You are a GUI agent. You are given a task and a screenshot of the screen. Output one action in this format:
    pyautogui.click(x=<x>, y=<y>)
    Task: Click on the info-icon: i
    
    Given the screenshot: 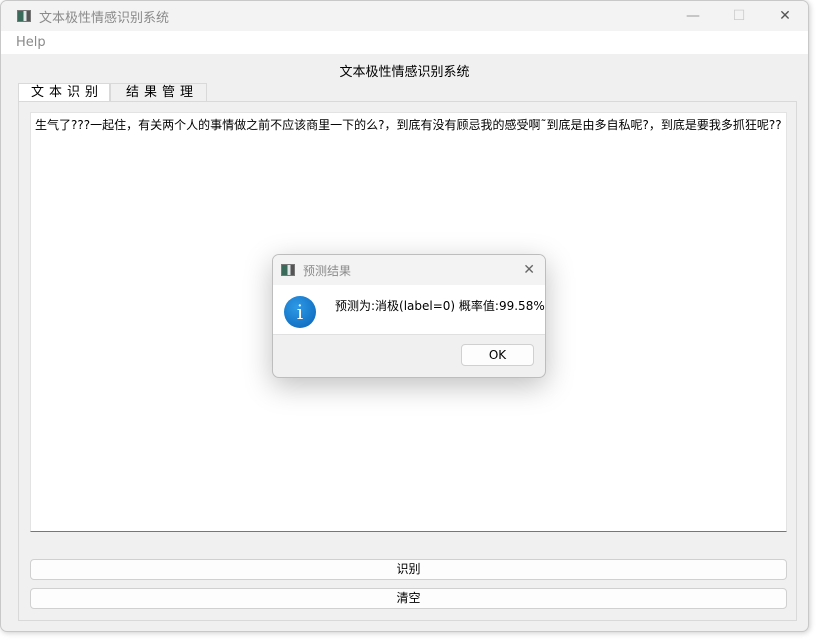 What is the action you would take?
    pyautogui.click(x=300, y=312)
    